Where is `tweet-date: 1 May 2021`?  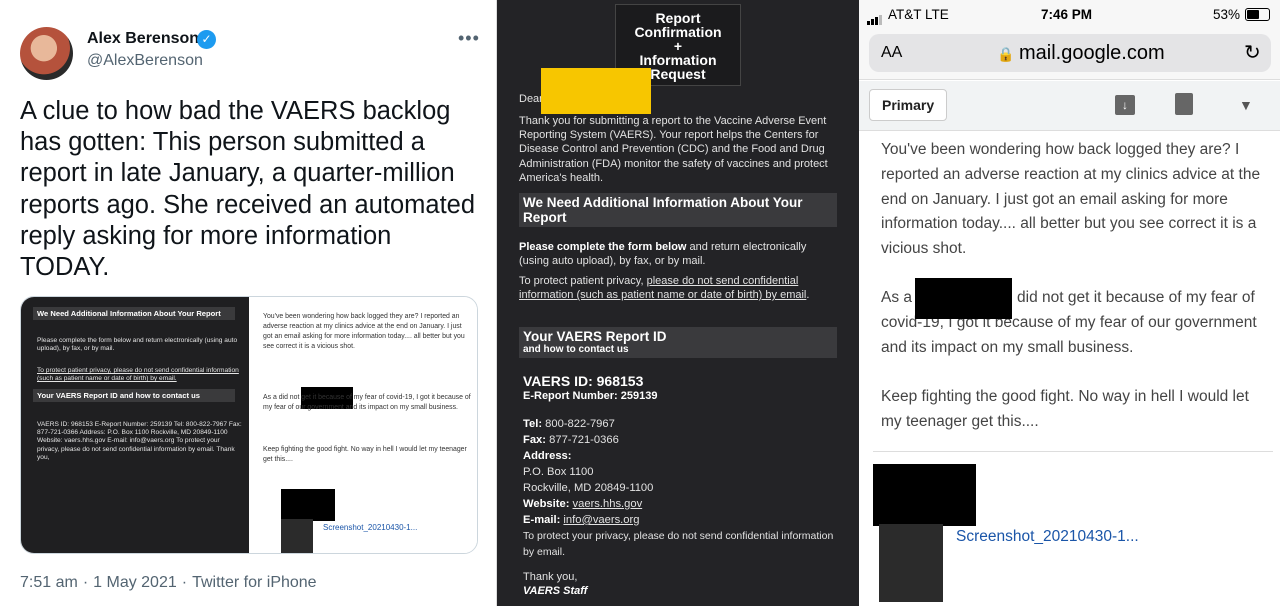
tweet-date: 1 May 2021 is located at coordinates (135, 582).